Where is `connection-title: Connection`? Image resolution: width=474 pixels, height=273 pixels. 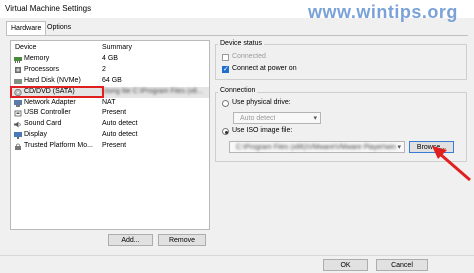
connection-title: Connection is located at coordinates (238, 90).